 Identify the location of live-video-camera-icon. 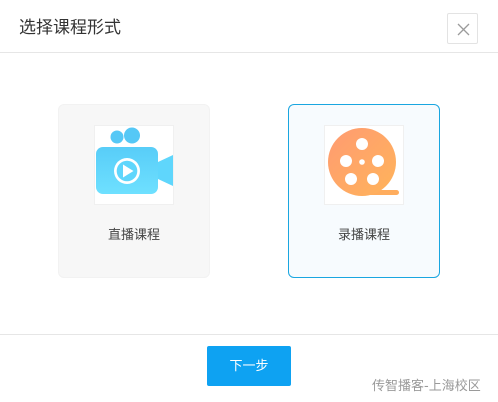
(134, 160).